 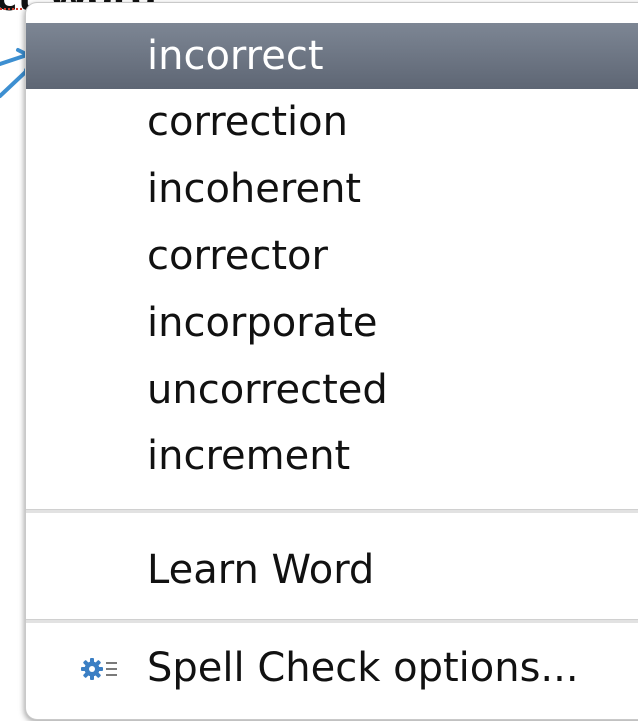 I want to click on learn-word-item: Learn Word, so click(x=332, y=570).